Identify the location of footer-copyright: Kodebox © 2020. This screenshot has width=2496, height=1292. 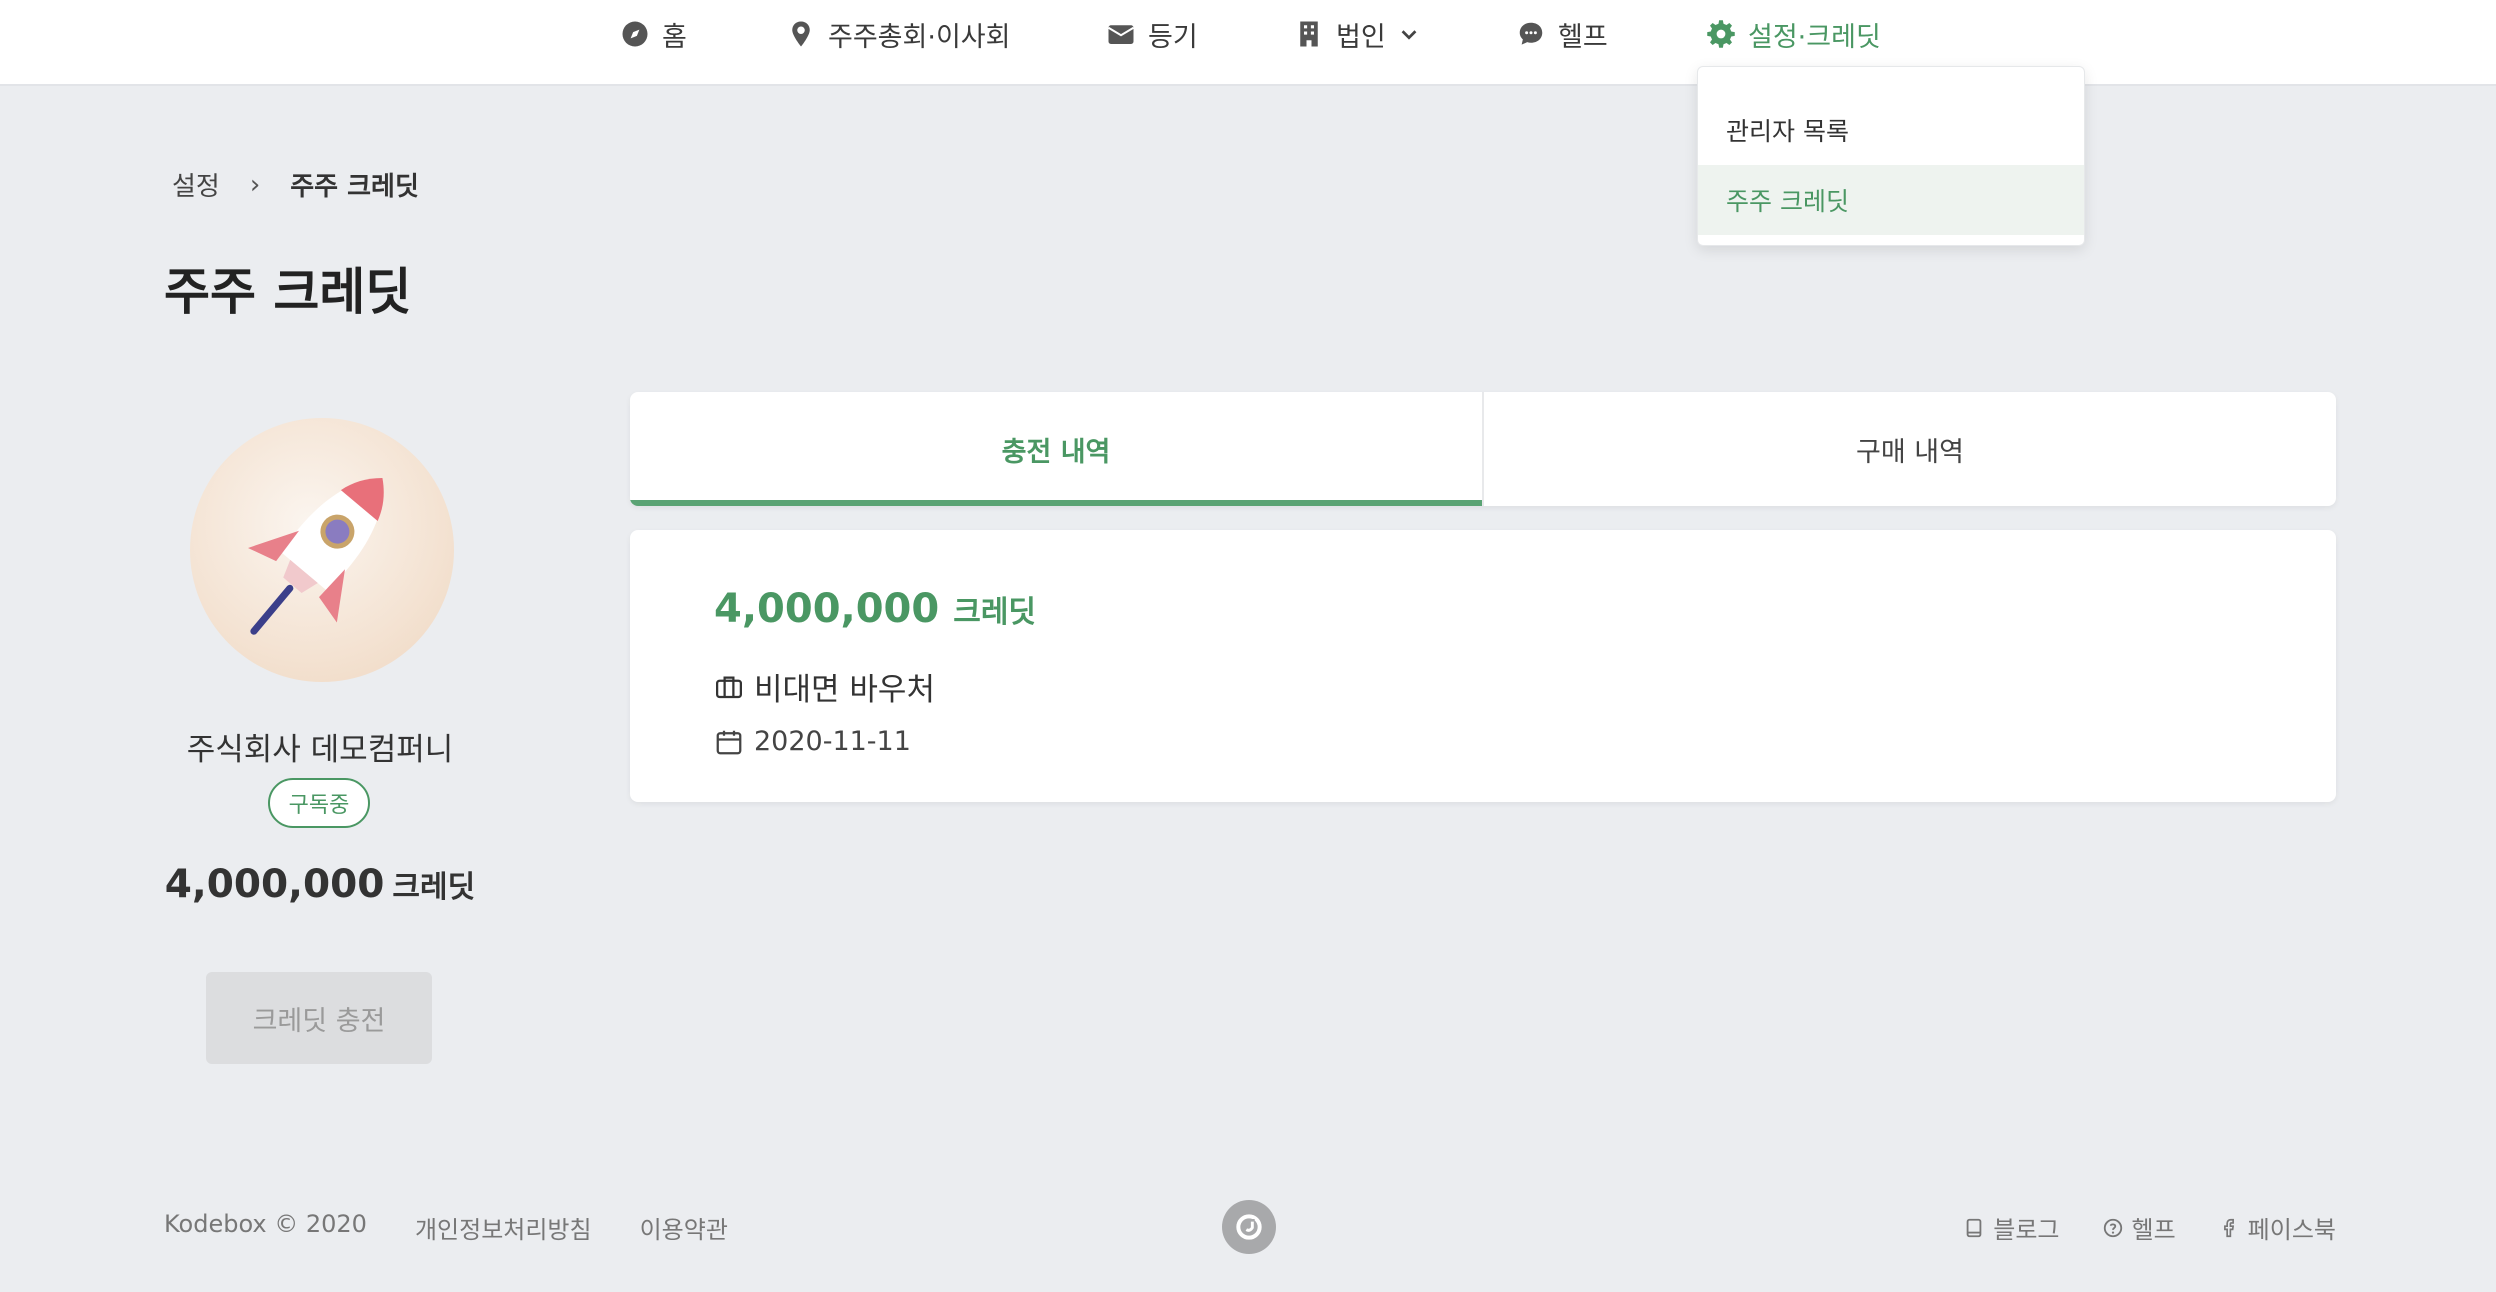
(265, 1224).